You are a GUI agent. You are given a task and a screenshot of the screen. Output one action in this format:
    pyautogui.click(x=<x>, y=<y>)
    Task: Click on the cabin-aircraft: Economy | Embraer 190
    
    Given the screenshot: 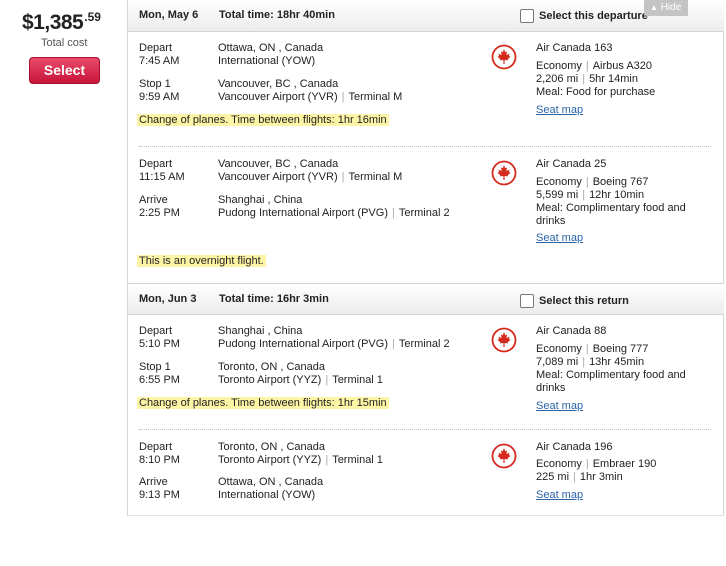 What is the action you would take?
    pyautogui.click(x=596, y=464)
    